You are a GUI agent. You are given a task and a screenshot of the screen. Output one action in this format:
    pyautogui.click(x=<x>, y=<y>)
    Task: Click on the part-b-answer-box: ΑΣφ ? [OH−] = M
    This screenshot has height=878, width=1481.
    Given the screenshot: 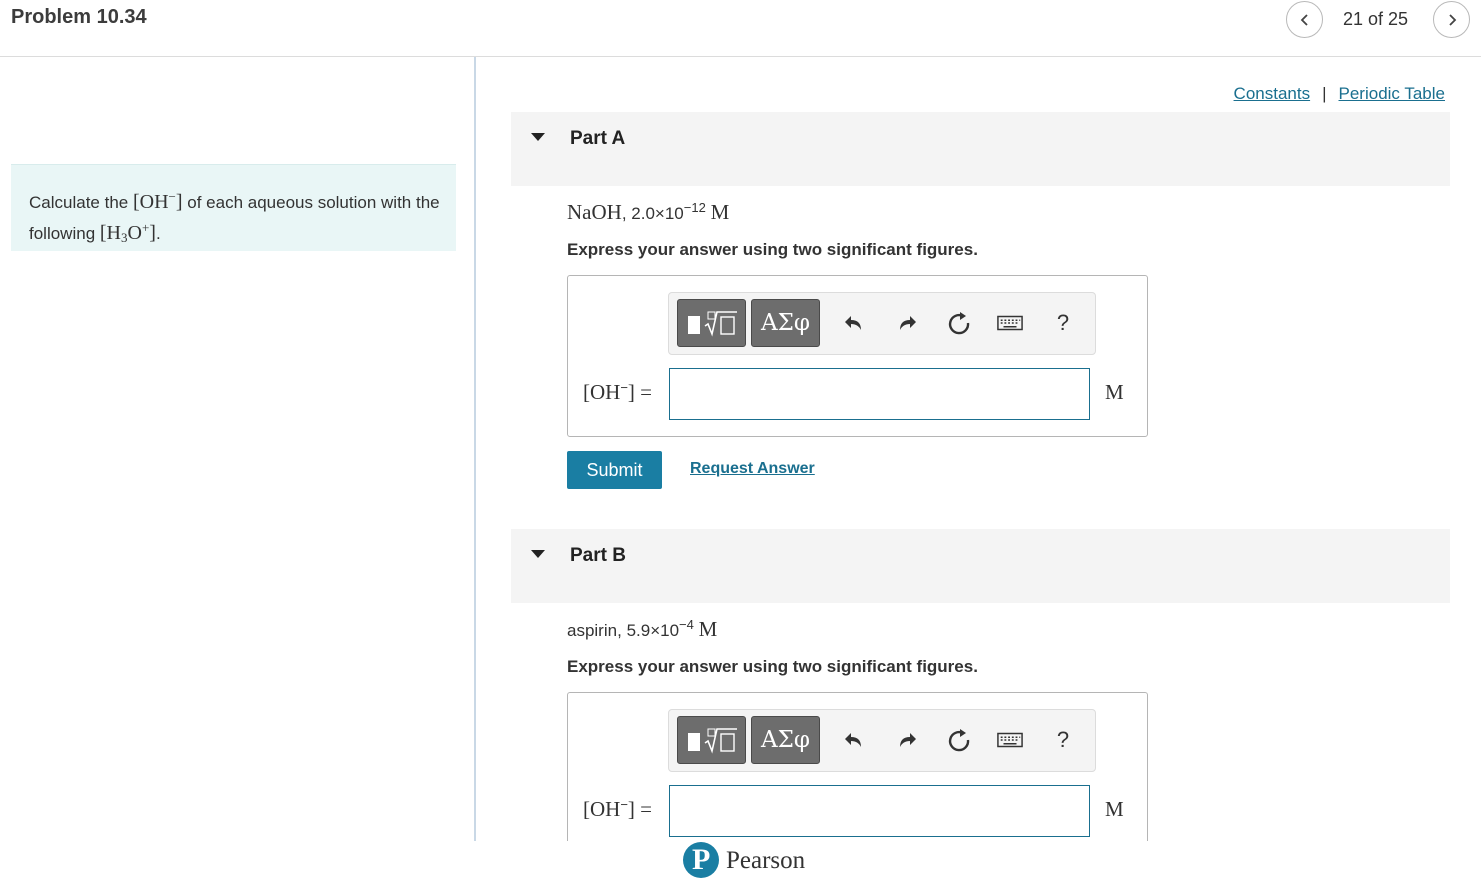 What is the action you would take?
    pyautogui.click(x=857, y=767)
    